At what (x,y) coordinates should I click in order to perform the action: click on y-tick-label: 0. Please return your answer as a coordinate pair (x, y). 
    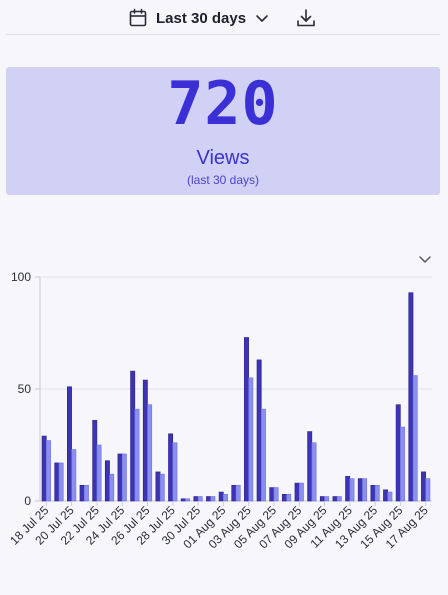
    Looking at the image, I should click on (27, 501).